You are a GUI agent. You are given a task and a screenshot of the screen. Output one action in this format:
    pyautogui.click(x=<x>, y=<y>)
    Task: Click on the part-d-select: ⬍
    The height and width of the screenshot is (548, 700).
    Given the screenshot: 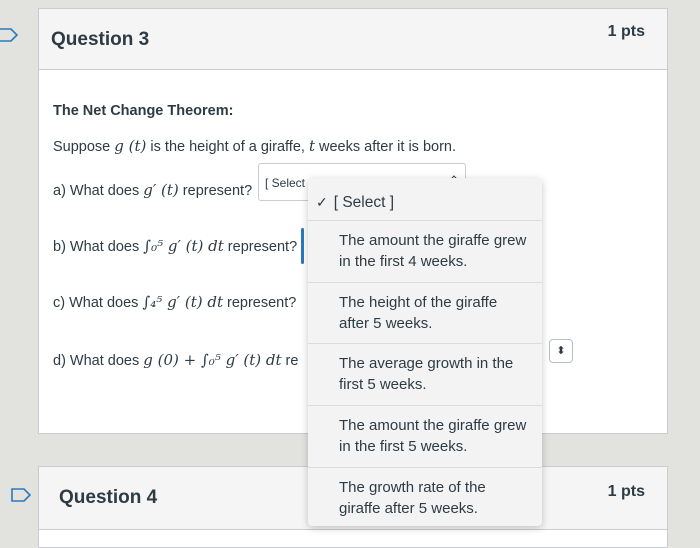 What is the action you would take?
    pyautogui.click(x=561, y=351)
    